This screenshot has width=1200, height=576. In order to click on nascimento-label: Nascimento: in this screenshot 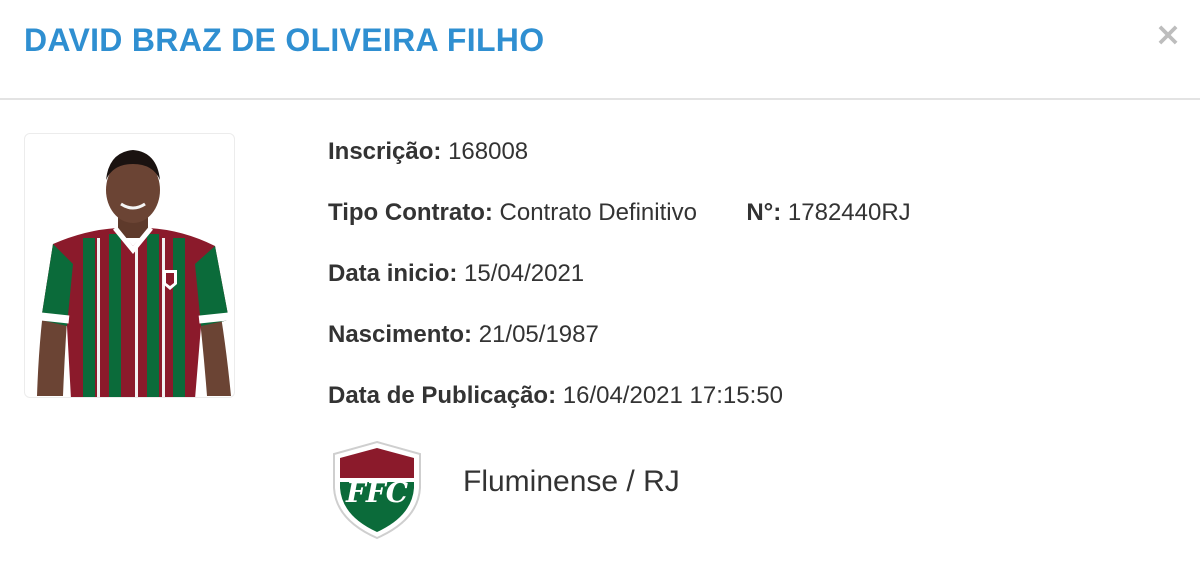, I will do `click(400, 334)`.